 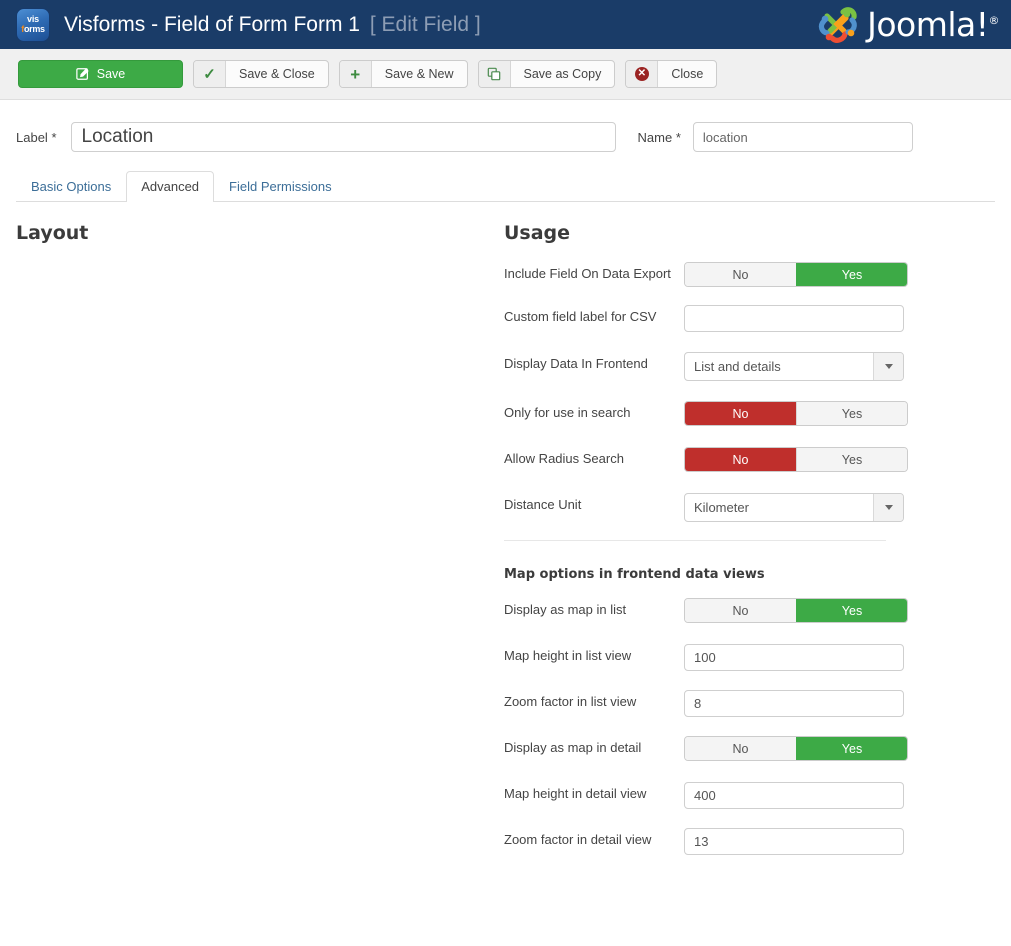 I want to click on field-label-distance-unit: Distance Unit, so click(x=543, y=504).